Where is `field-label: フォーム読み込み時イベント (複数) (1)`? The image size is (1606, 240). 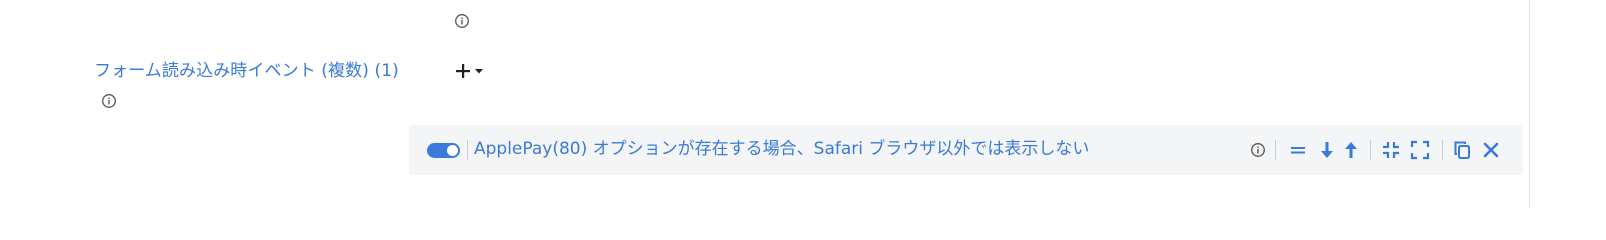
field-label: フォーム読み込み時イベント (複数) (1) is located at coordinates (246, 71).